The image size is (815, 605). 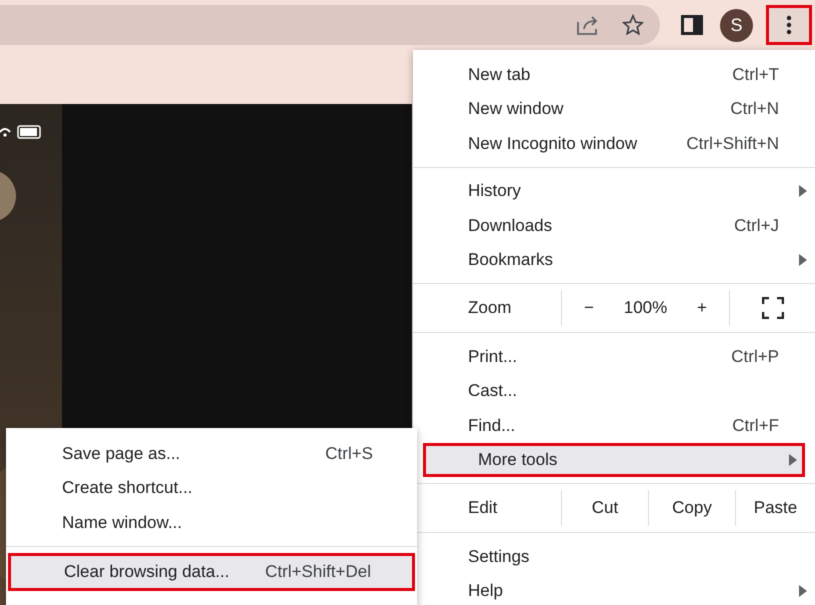 I want to click on more-vertical-icon, so click(x=789, y=25).